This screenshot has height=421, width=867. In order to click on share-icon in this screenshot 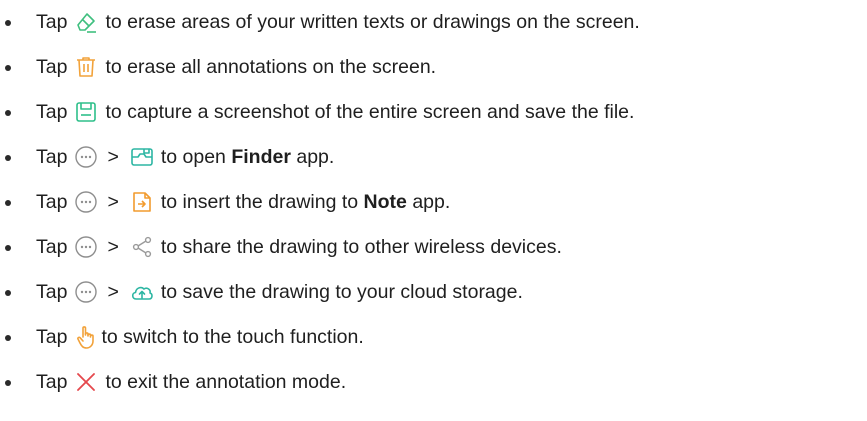, I will do `click(142, 247)`.